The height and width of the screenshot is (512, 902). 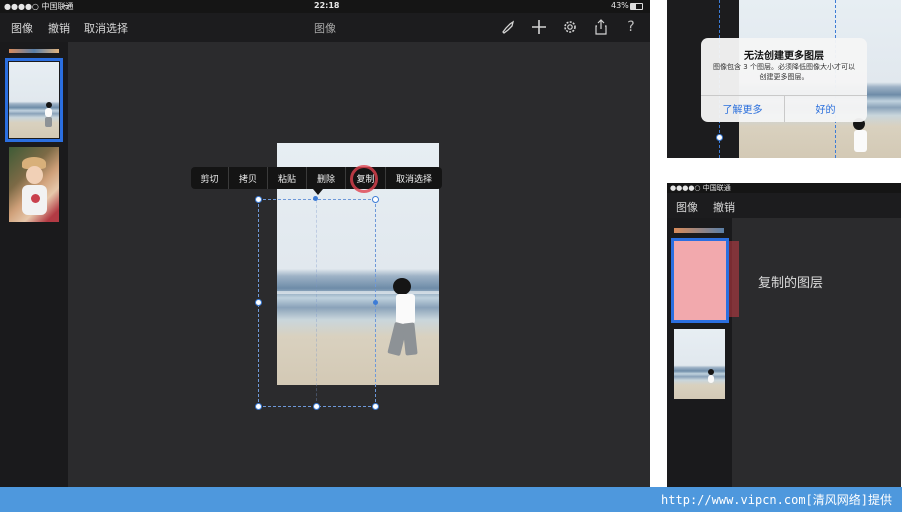 I want to click on child-head, so click(x=402, y=286).